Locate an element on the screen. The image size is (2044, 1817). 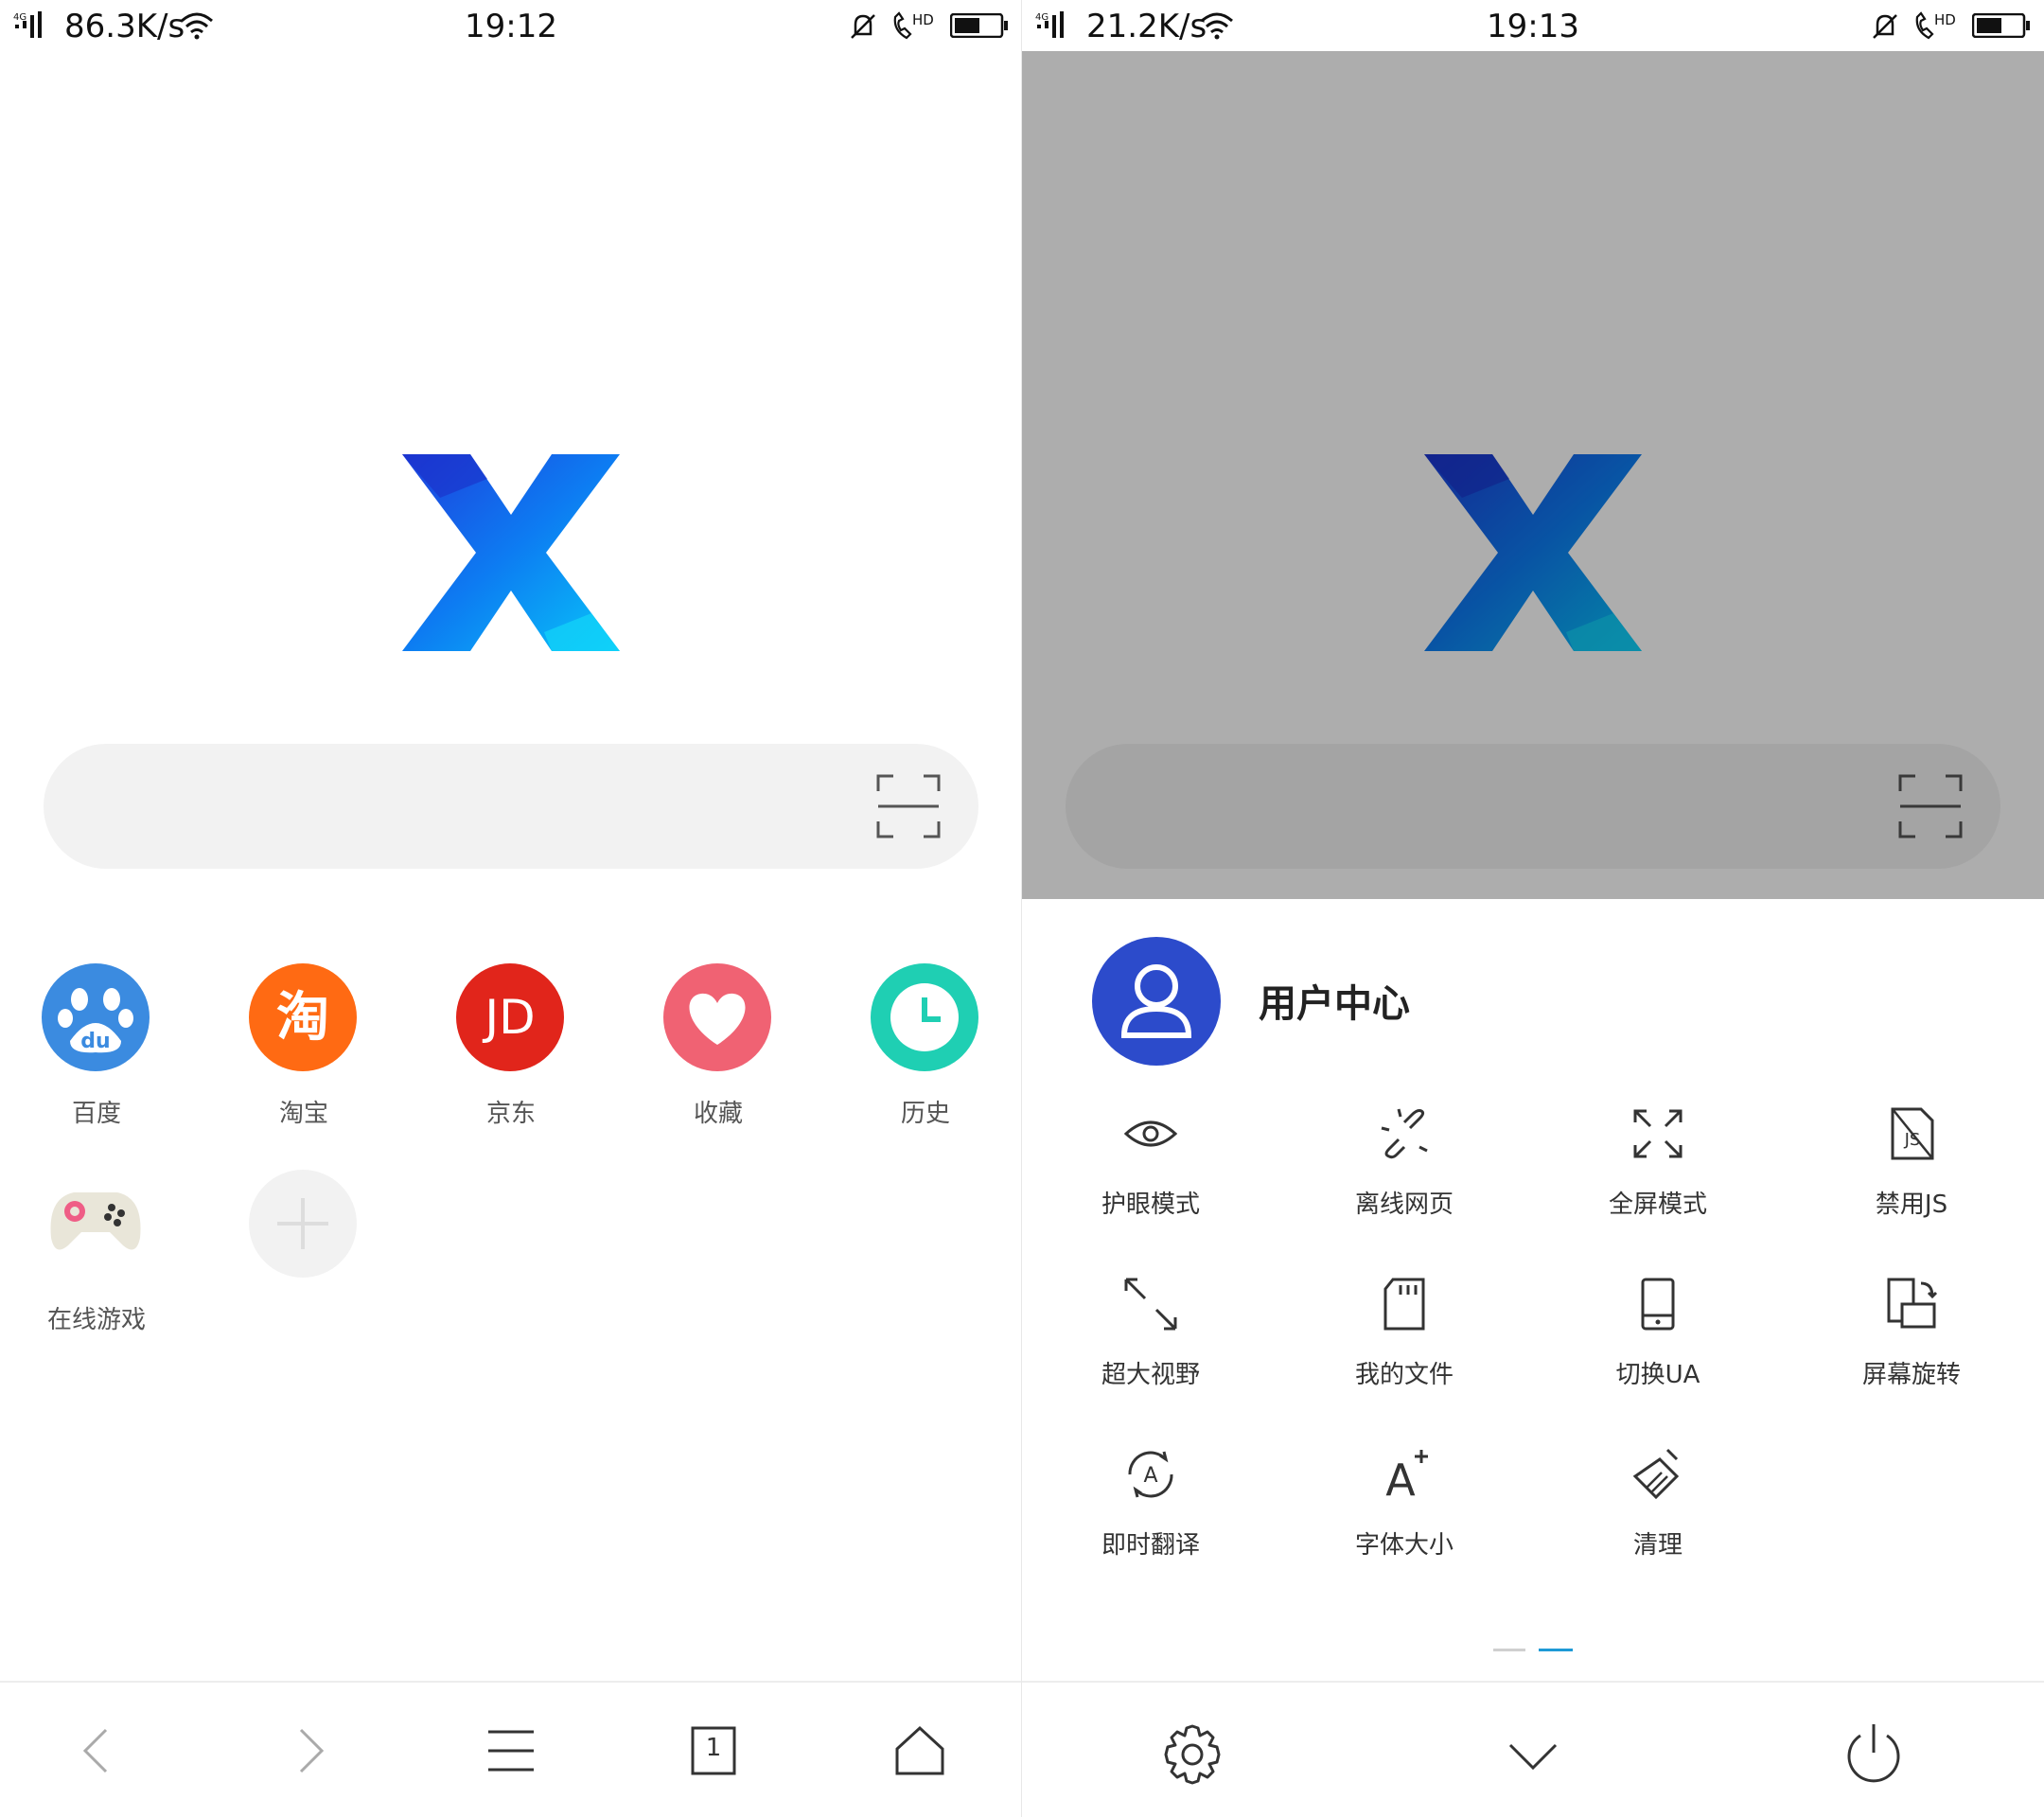
heart-icon is located at coordinates (717, 1017).